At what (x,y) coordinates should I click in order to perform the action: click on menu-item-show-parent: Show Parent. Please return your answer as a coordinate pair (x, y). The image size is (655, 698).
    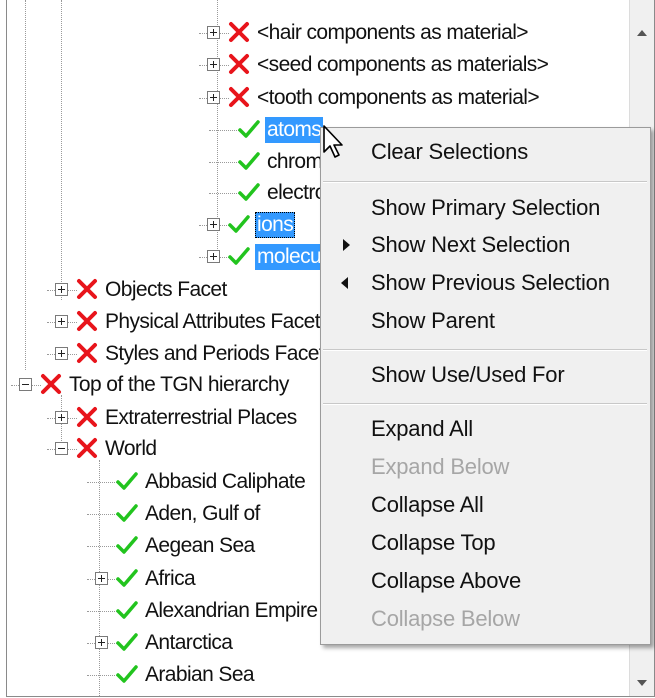
    Looking at the image, I should click on (485, 321).